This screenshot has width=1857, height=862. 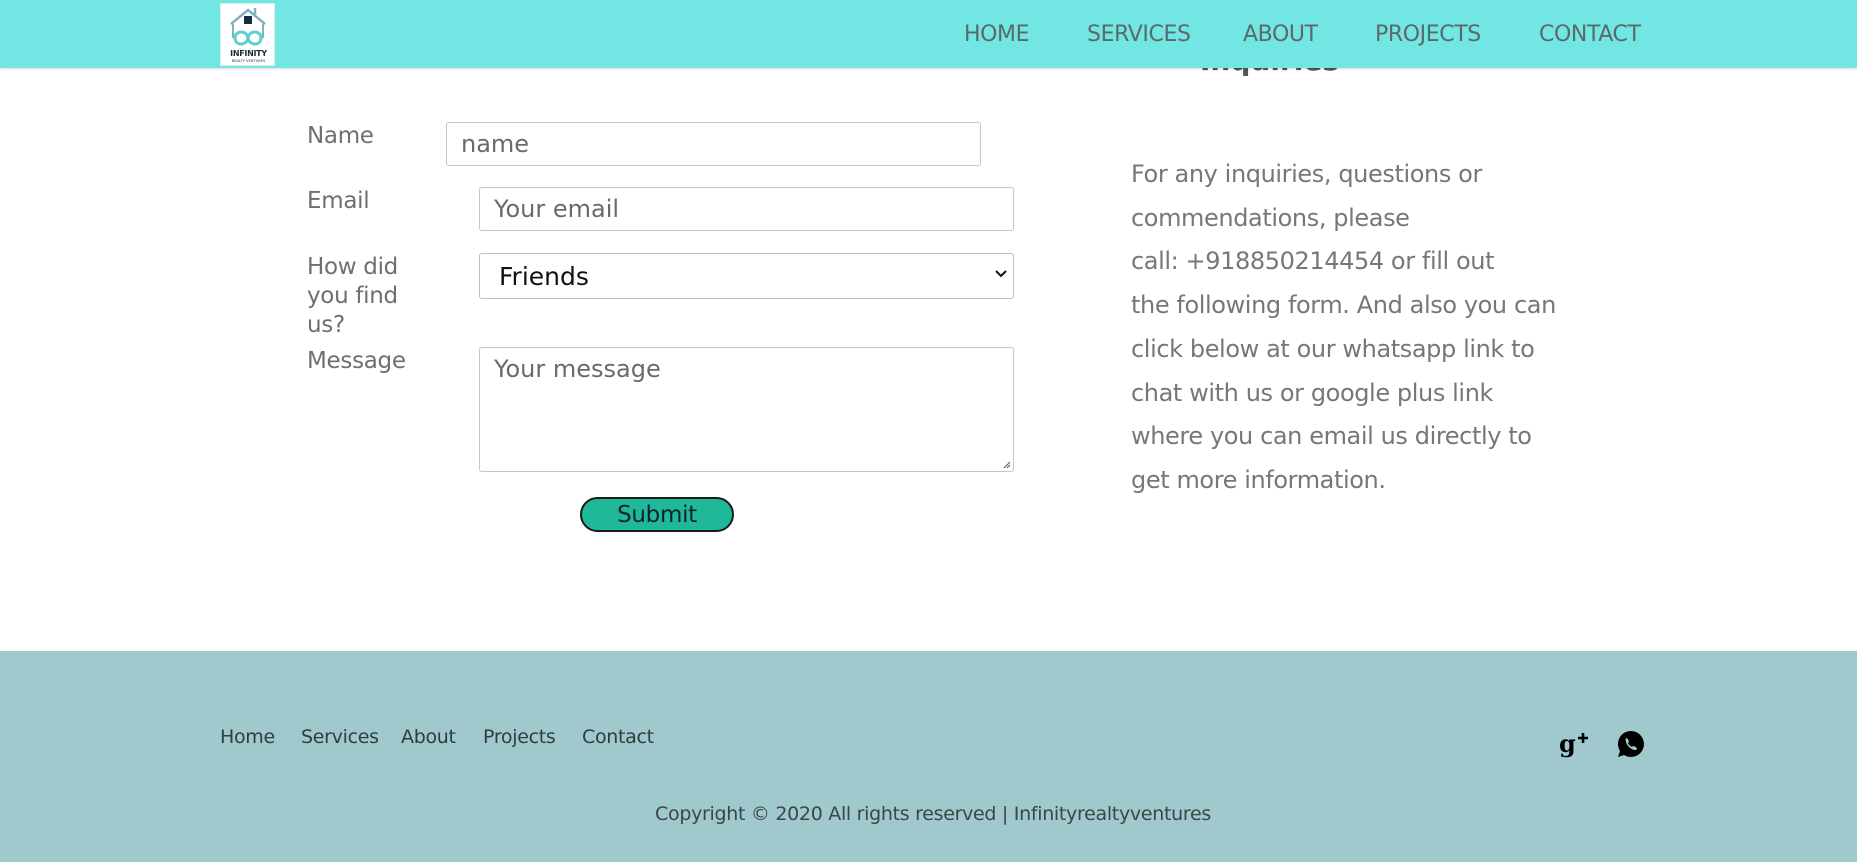 I want to click on message-placeholder: Your message, so click(x=577, y=369).